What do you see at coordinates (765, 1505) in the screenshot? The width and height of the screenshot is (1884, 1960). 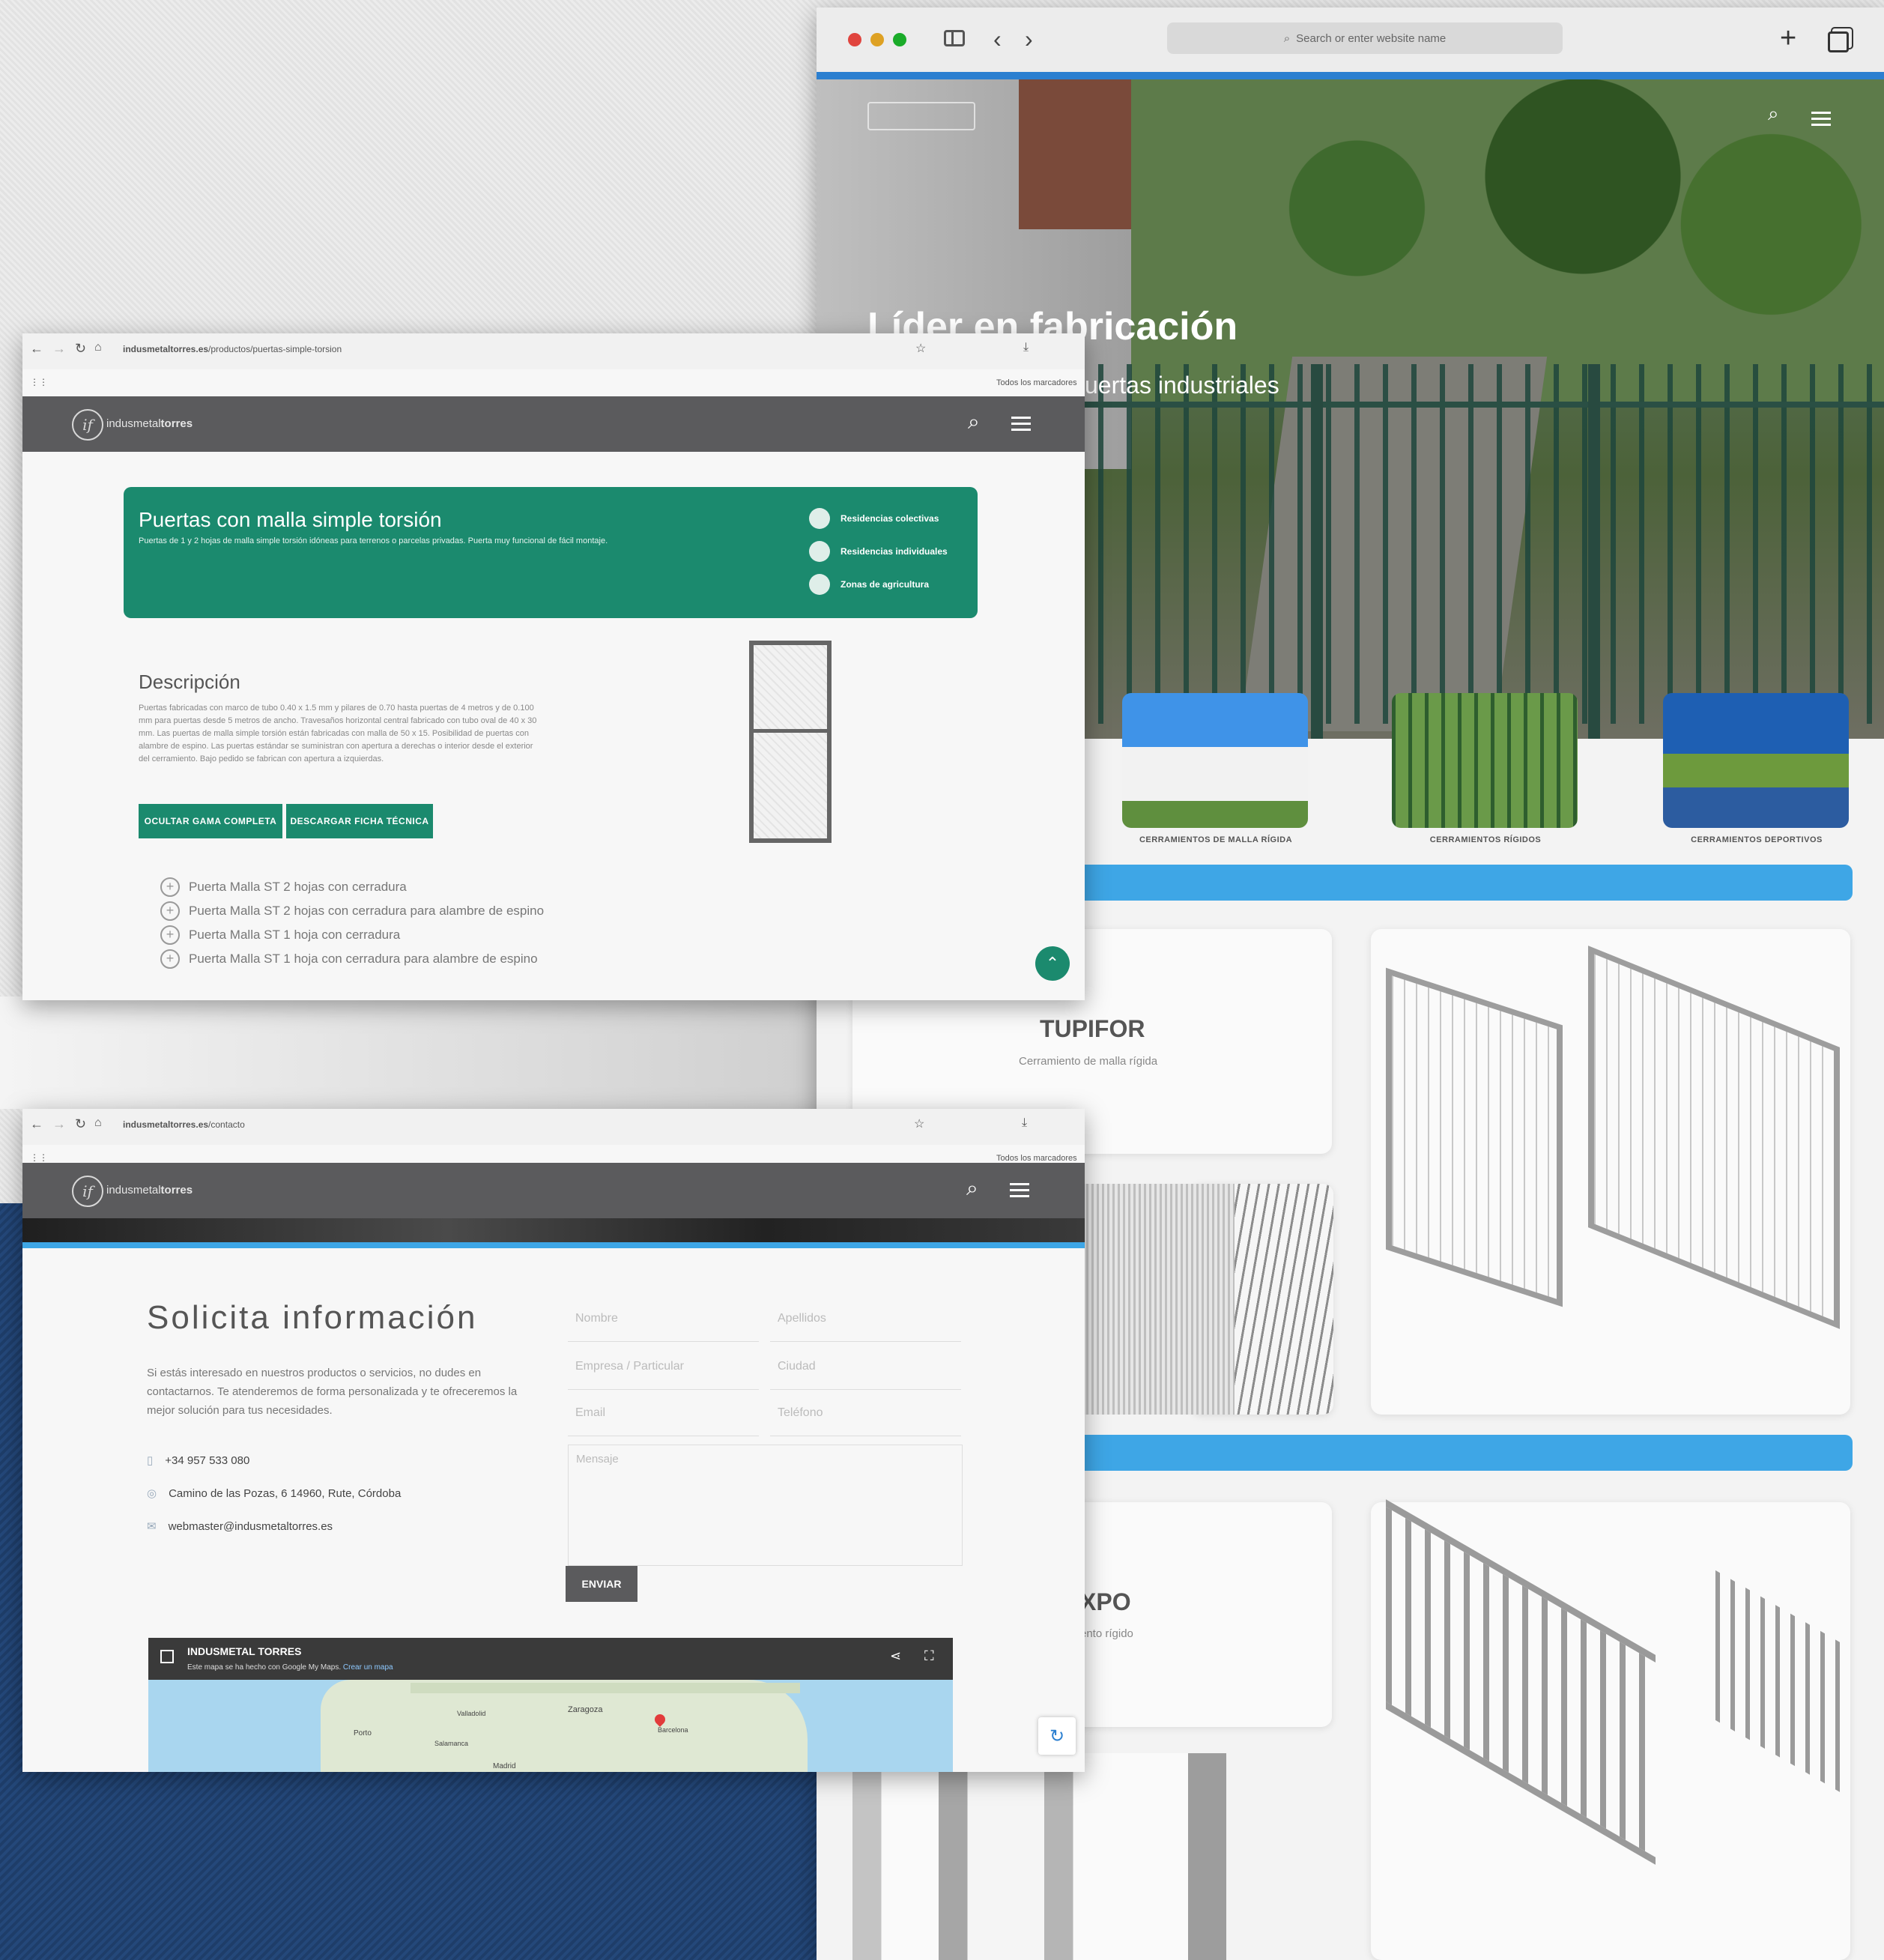 I see `message-textarea: Mensaje` at bounding box center [765, 1505].